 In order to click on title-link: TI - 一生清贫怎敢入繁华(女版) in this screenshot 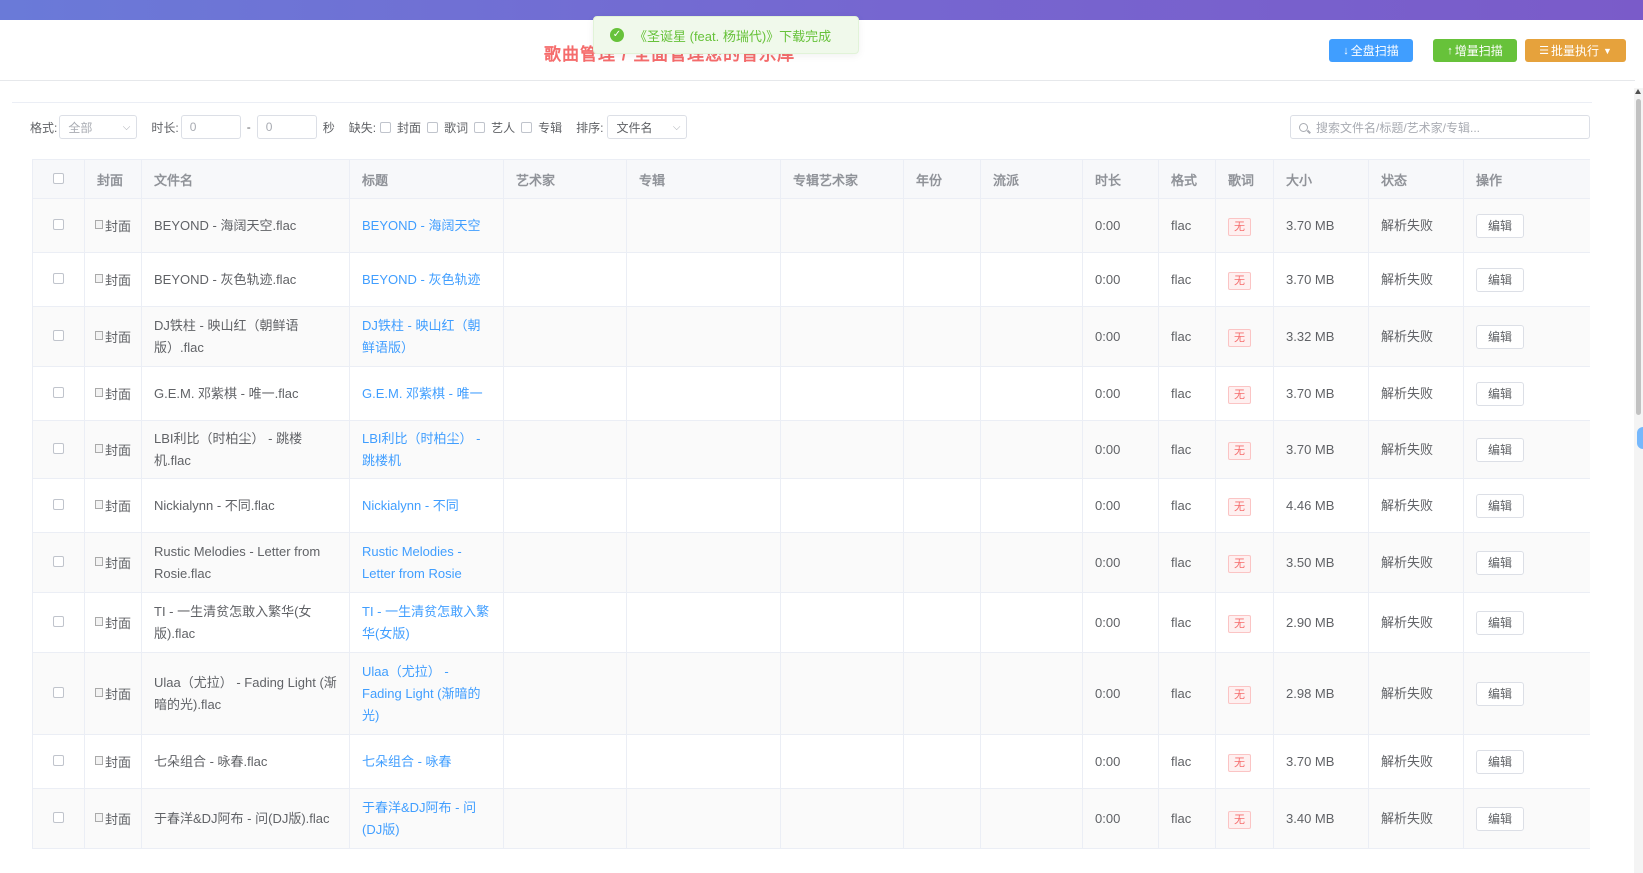, I will do `click(425, 622)`.